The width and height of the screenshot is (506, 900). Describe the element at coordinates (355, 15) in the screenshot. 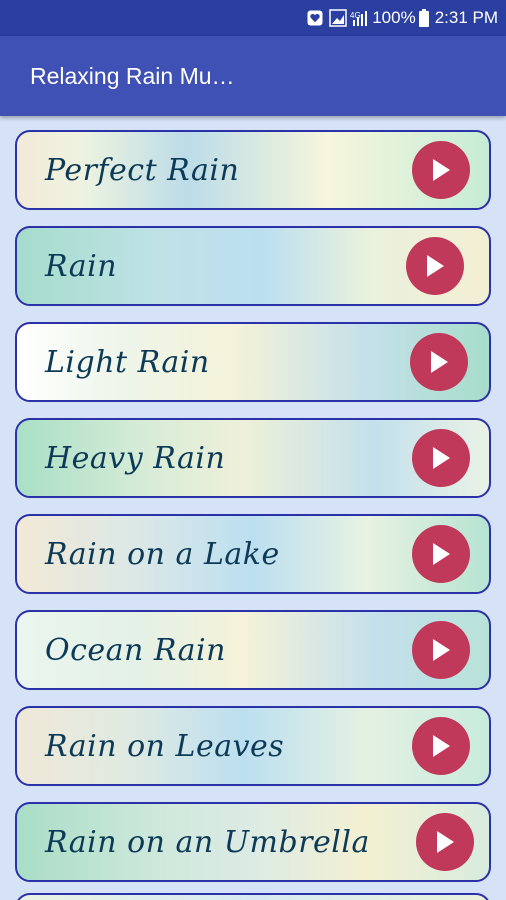

I see `svg-text: 4G` at that location.